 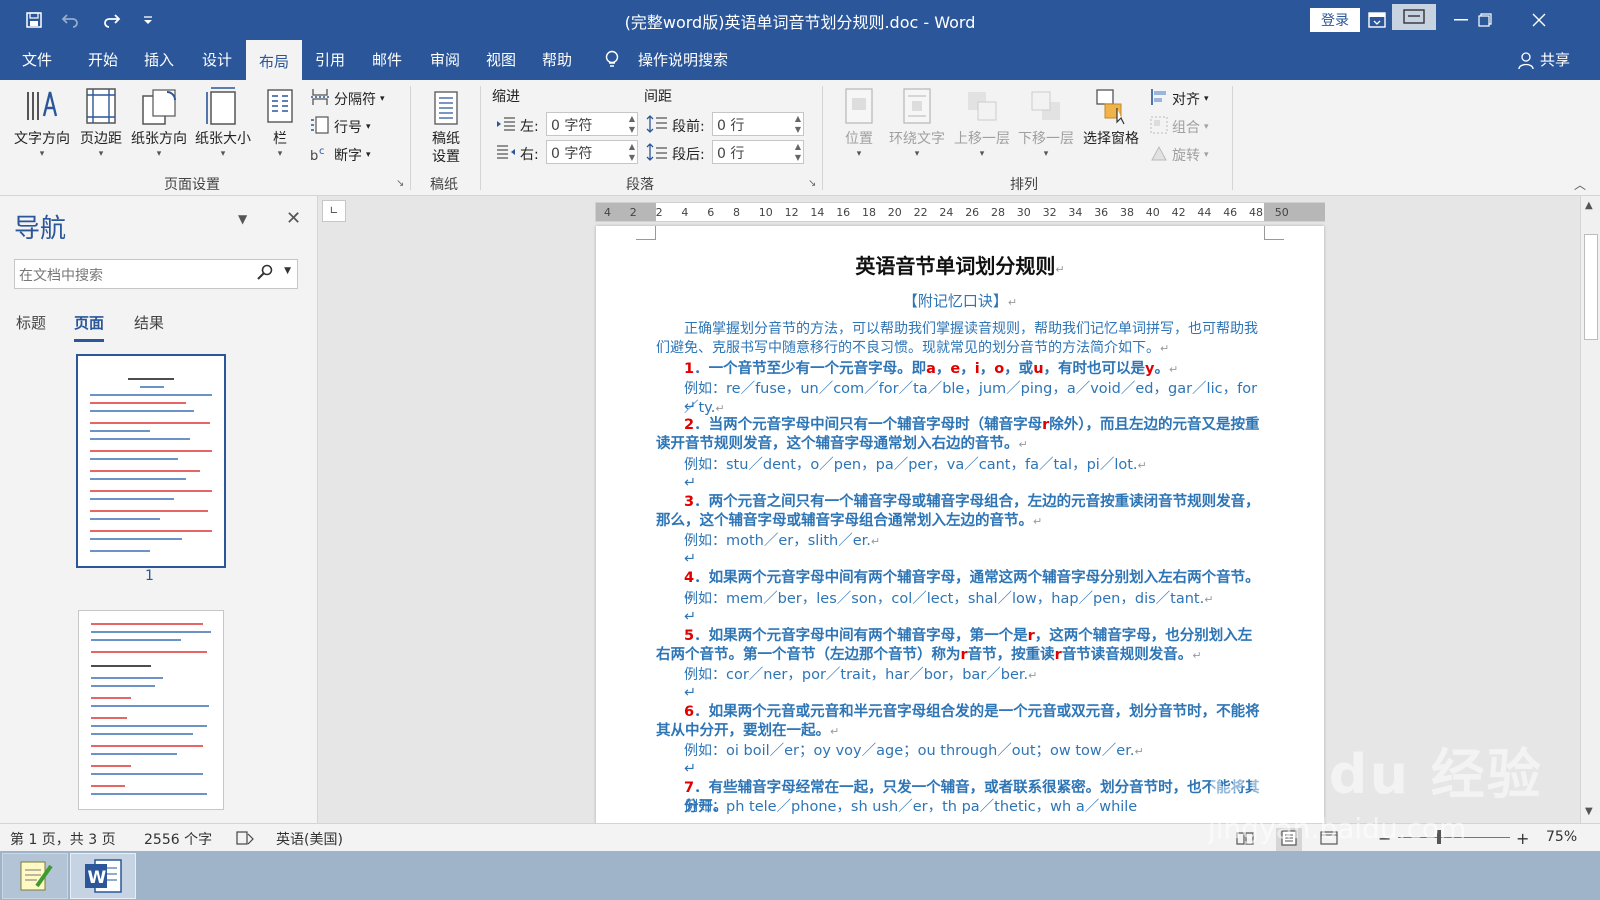 I want to click on indent-right-input: 0 字符 ▲ ▼, so click(x=592, y=152).